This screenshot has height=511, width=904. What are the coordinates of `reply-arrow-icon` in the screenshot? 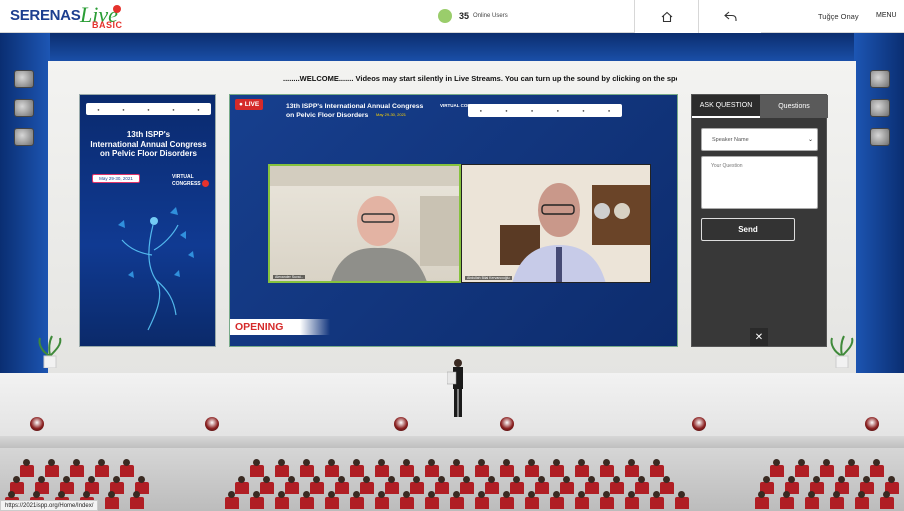 It's located at (730, 16).